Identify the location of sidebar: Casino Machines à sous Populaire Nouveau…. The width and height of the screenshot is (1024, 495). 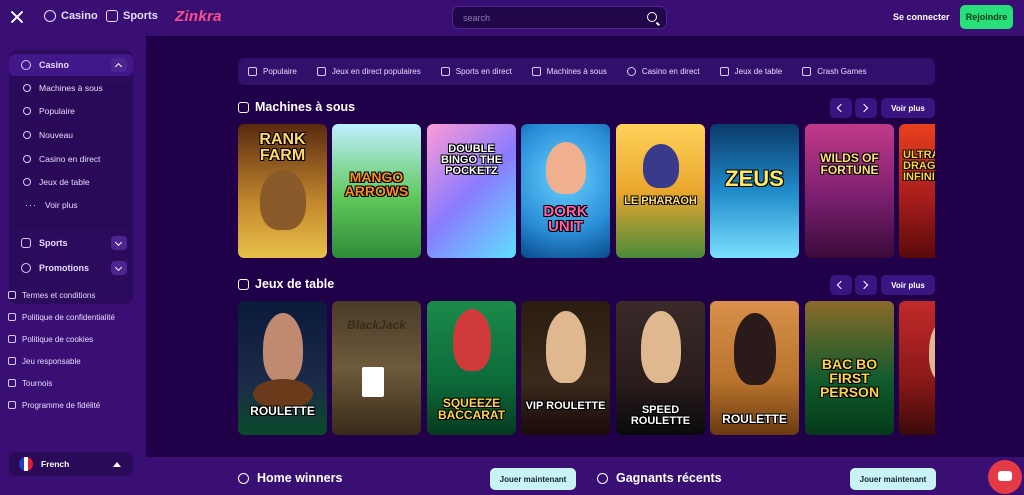
(73, 265).